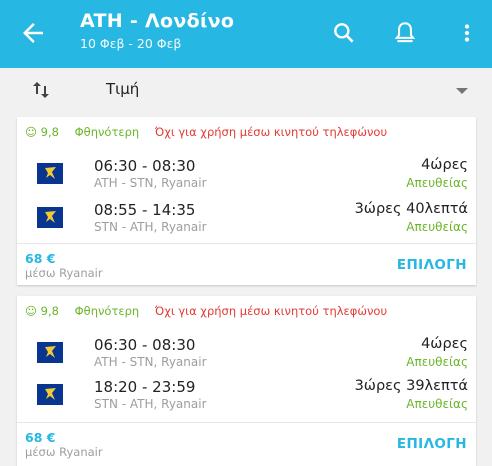 The height and width of the screenshot is (466, 492). Describe the element at coordinates (131, 43) in the screenshot. I see `date-range: 10 Φεβ - 20 Φεβ` at that location.